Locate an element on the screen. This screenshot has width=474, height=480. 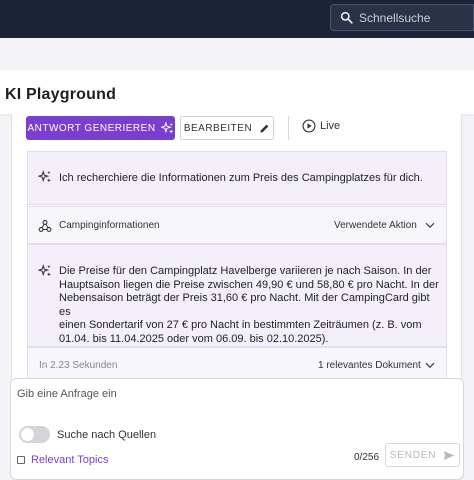
used-action-toggle: Verwendete Aktion is located at coordinates (375, 225).